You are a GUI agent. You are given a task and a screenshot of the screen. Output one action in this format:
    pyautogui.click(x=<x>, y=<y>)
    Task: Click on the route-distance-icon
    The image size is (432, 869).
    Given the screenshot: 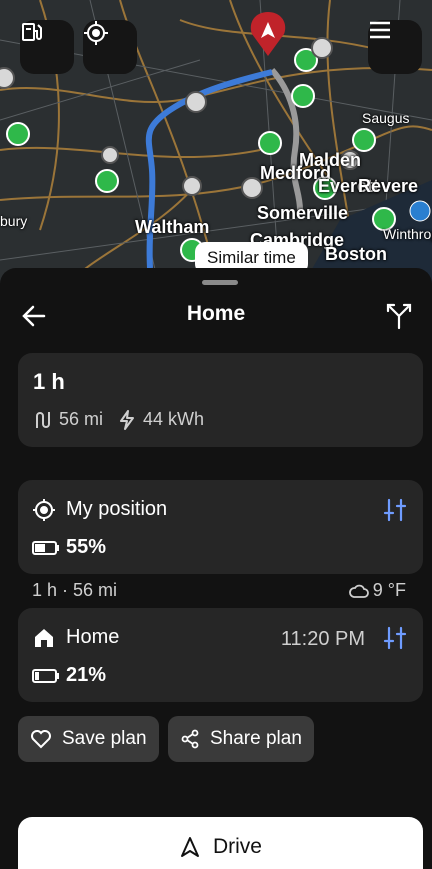 What is the action you would take?
    pyautogui.click(x=43, y=419)
    